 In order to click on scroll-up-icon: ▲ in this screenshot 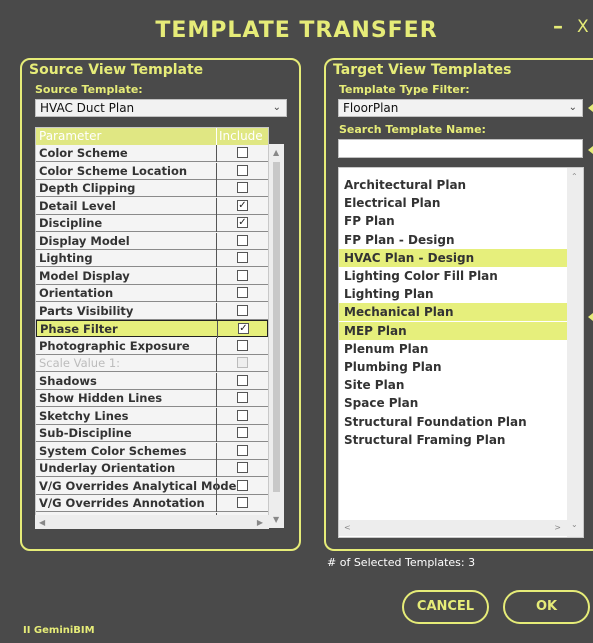, I will do `click(276, 152)`.